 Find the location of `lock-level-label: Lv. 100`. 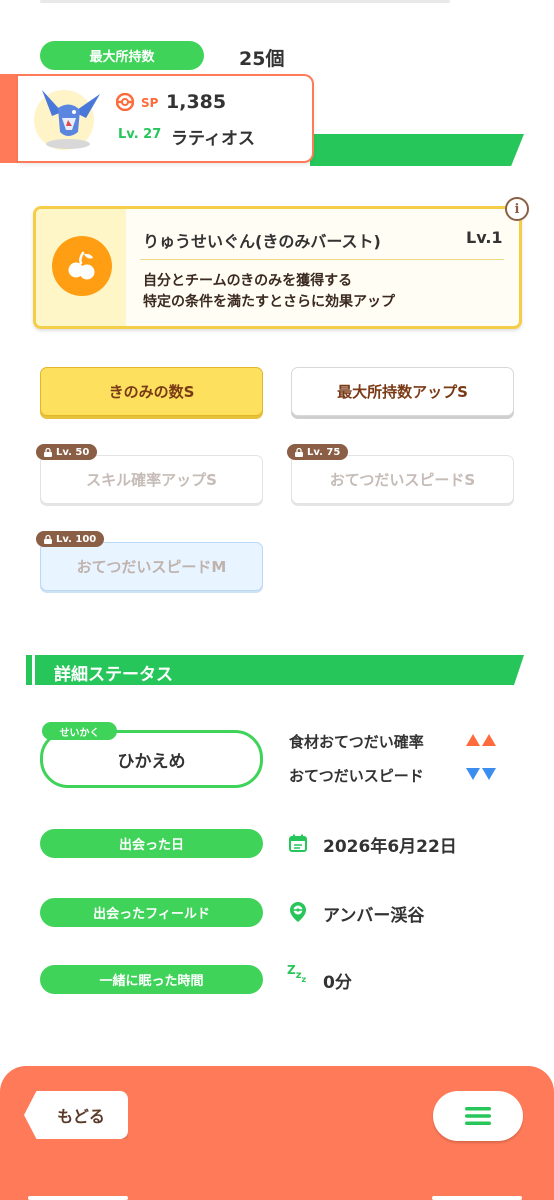

lock-level-label: Lv. 100 is located at coordinates (76, 539).